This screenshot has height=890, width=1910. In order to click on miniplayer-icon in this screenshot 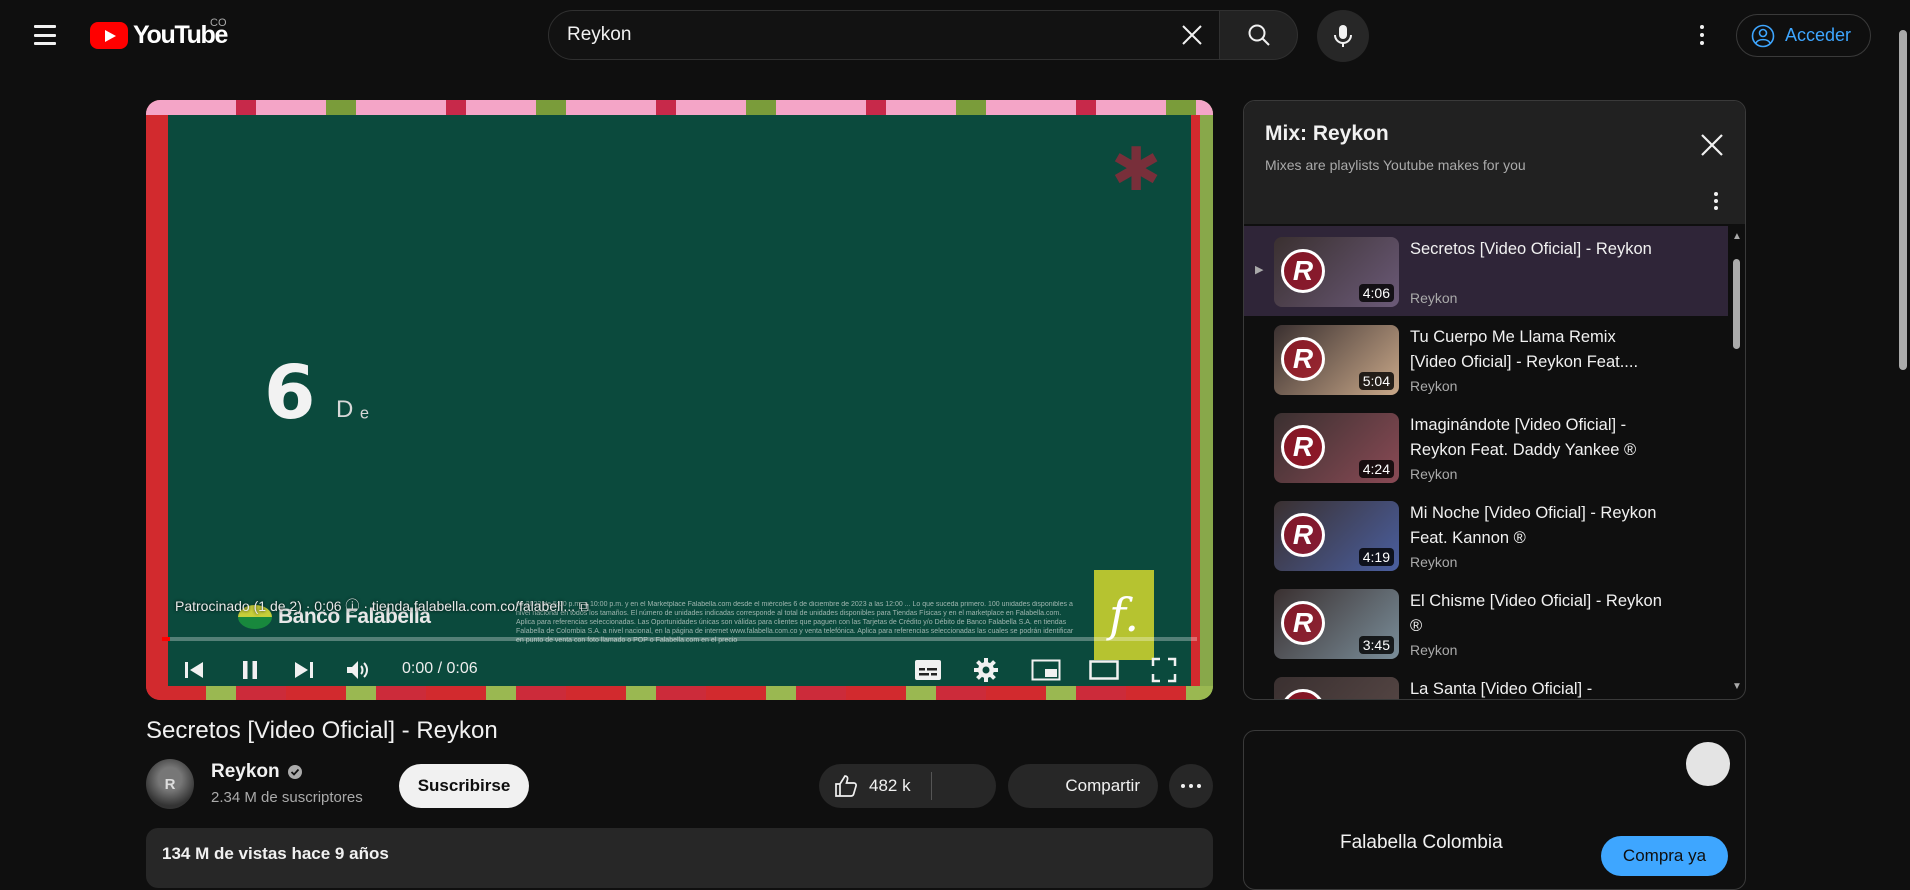, I will do `click(1046, 670)`.